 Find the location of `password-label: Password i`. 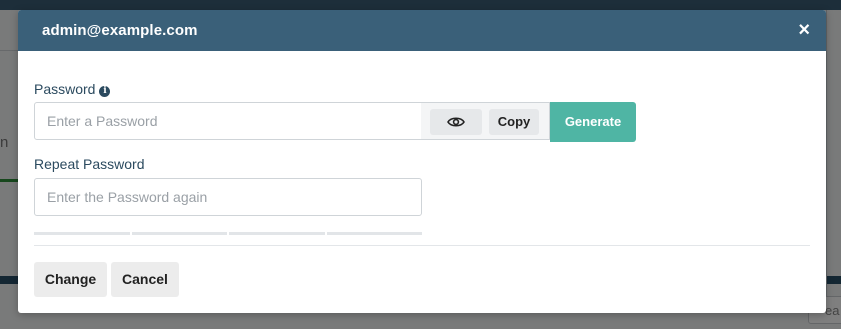

password-label: Password i is located at coordinates (72, 89).